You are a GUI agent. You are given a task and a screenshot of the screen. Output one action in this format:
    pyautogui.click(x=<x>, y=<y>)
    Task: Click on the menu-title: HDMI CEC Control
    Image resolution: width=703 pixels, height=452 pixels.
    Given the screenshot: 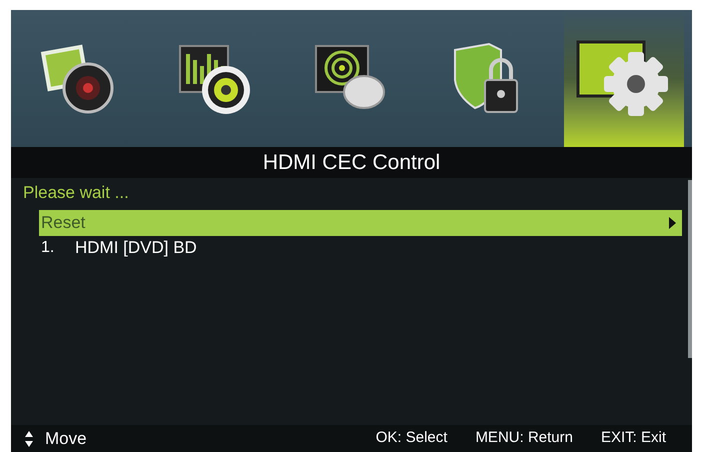 What is the action you would take?
    pyautogui.click(x=351, y=163)
    